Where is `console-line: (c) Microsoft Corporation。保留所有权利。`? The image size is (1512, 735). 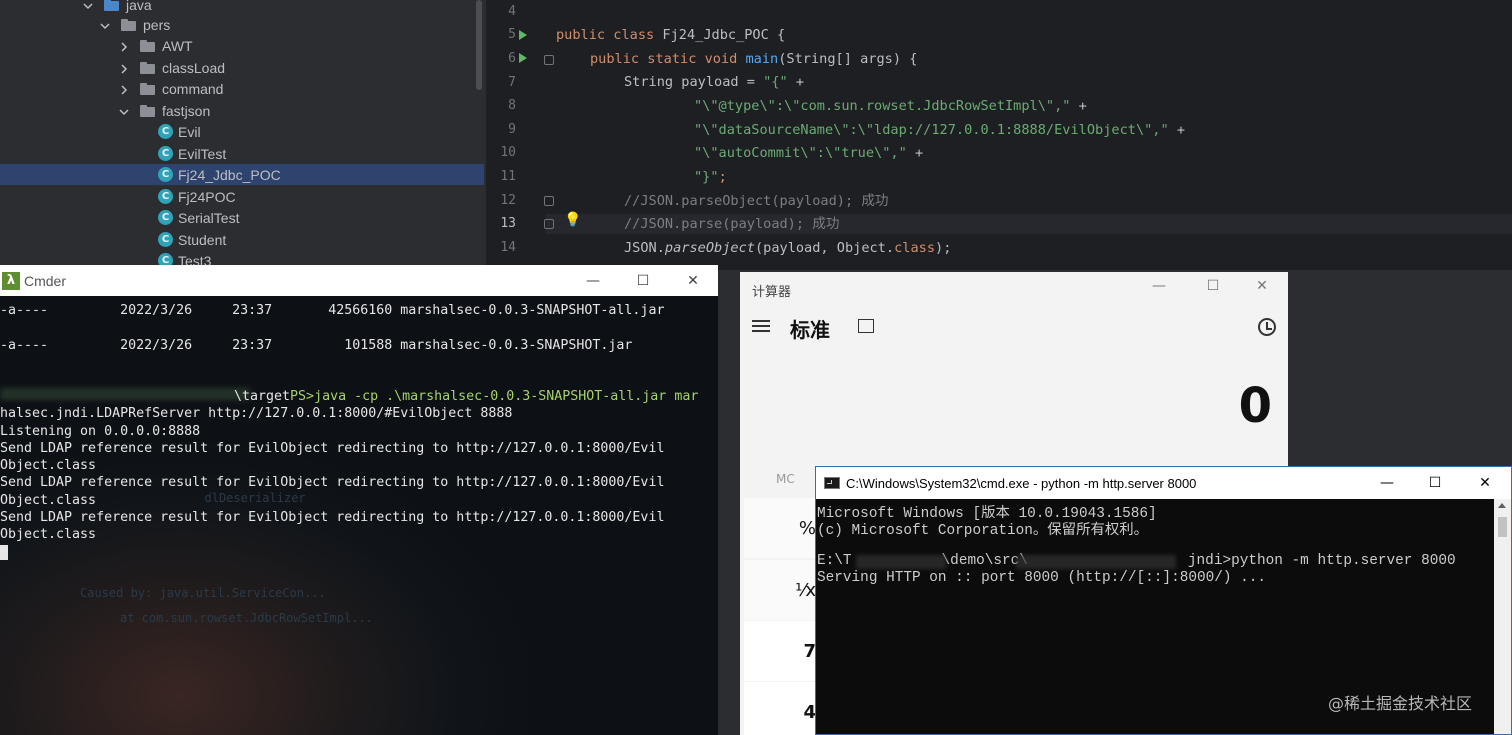
console-line: (c) Microsoft Corporation。保留所有权利。 is located at coordinates (983, 531).